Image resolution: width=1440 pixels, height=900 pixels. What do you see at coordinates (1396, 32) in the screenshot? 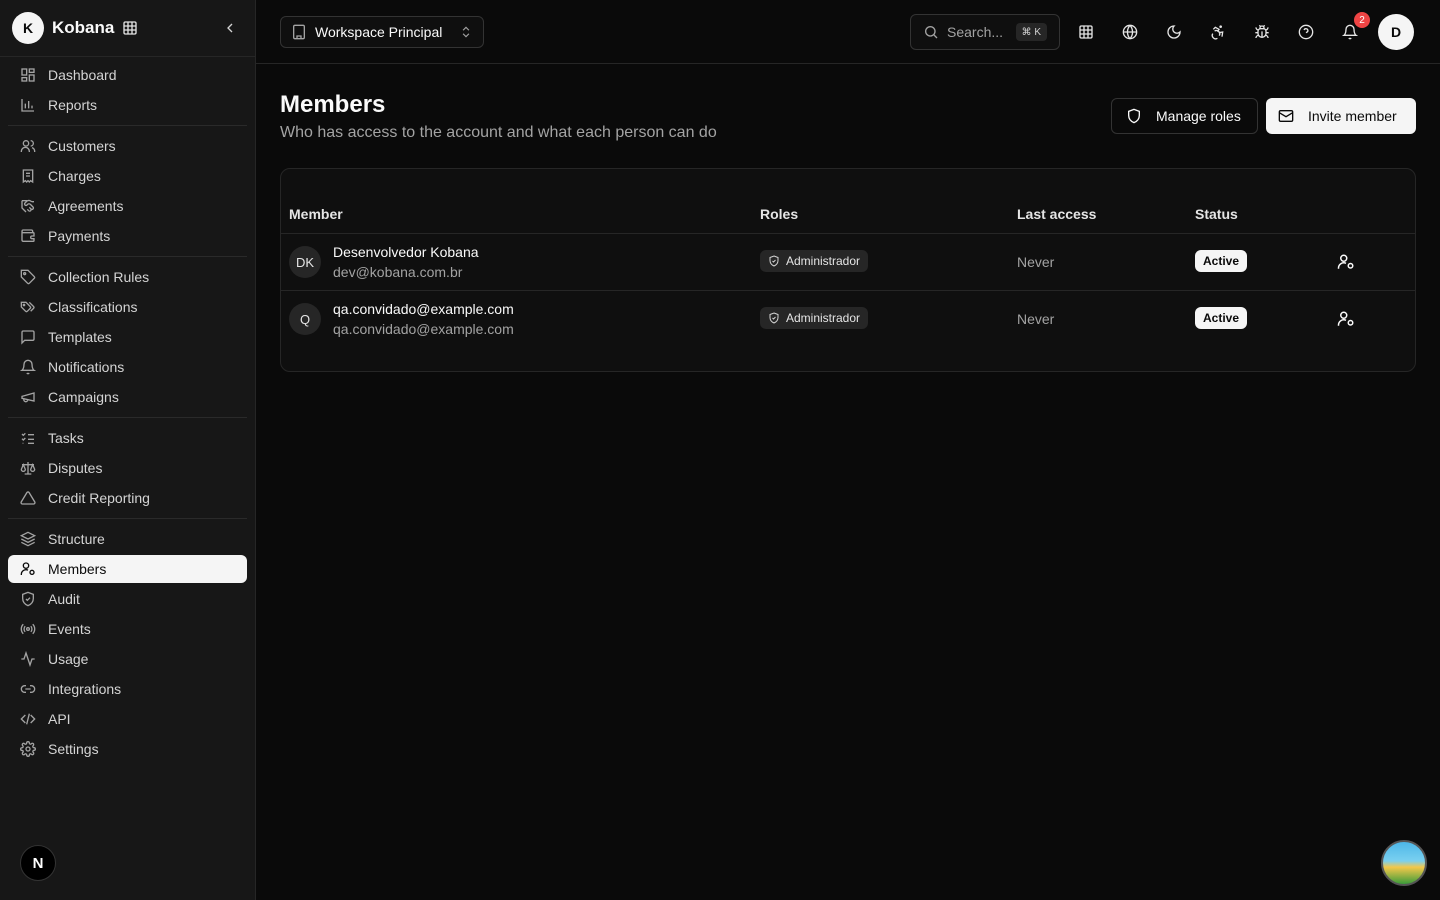
I see `user-avatar: D` at bounding box center [1396, 32].